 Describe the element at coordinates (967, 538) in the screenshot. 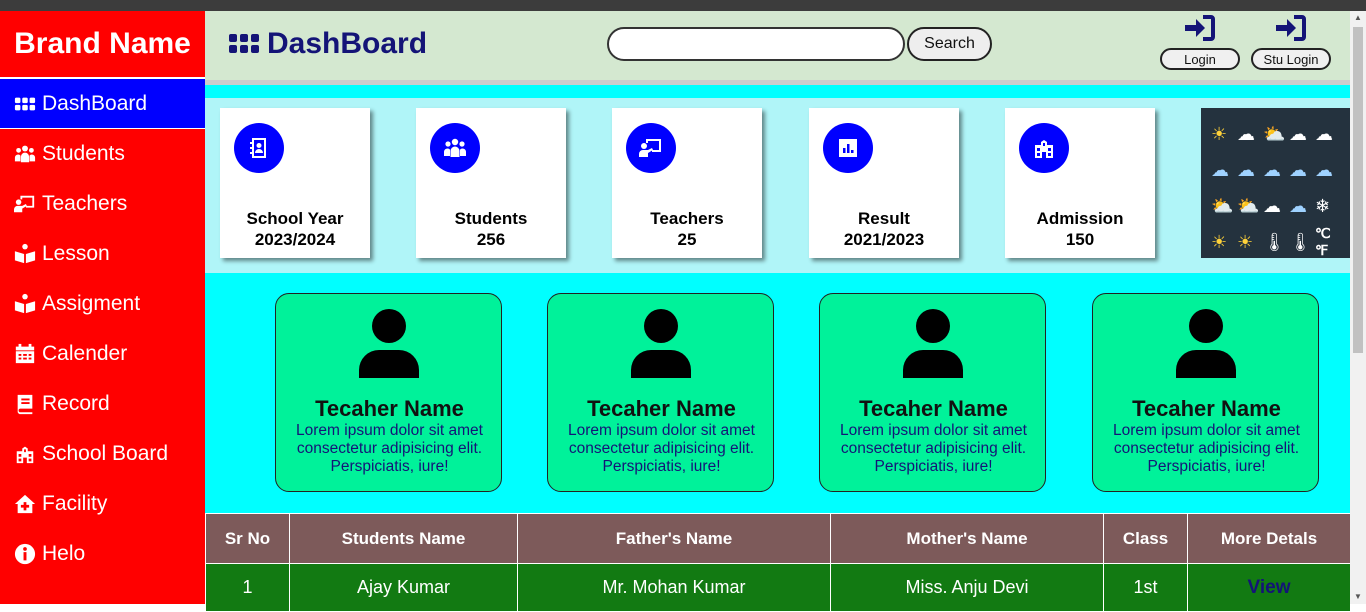

I see `column-header: Mother's Name` at that location.